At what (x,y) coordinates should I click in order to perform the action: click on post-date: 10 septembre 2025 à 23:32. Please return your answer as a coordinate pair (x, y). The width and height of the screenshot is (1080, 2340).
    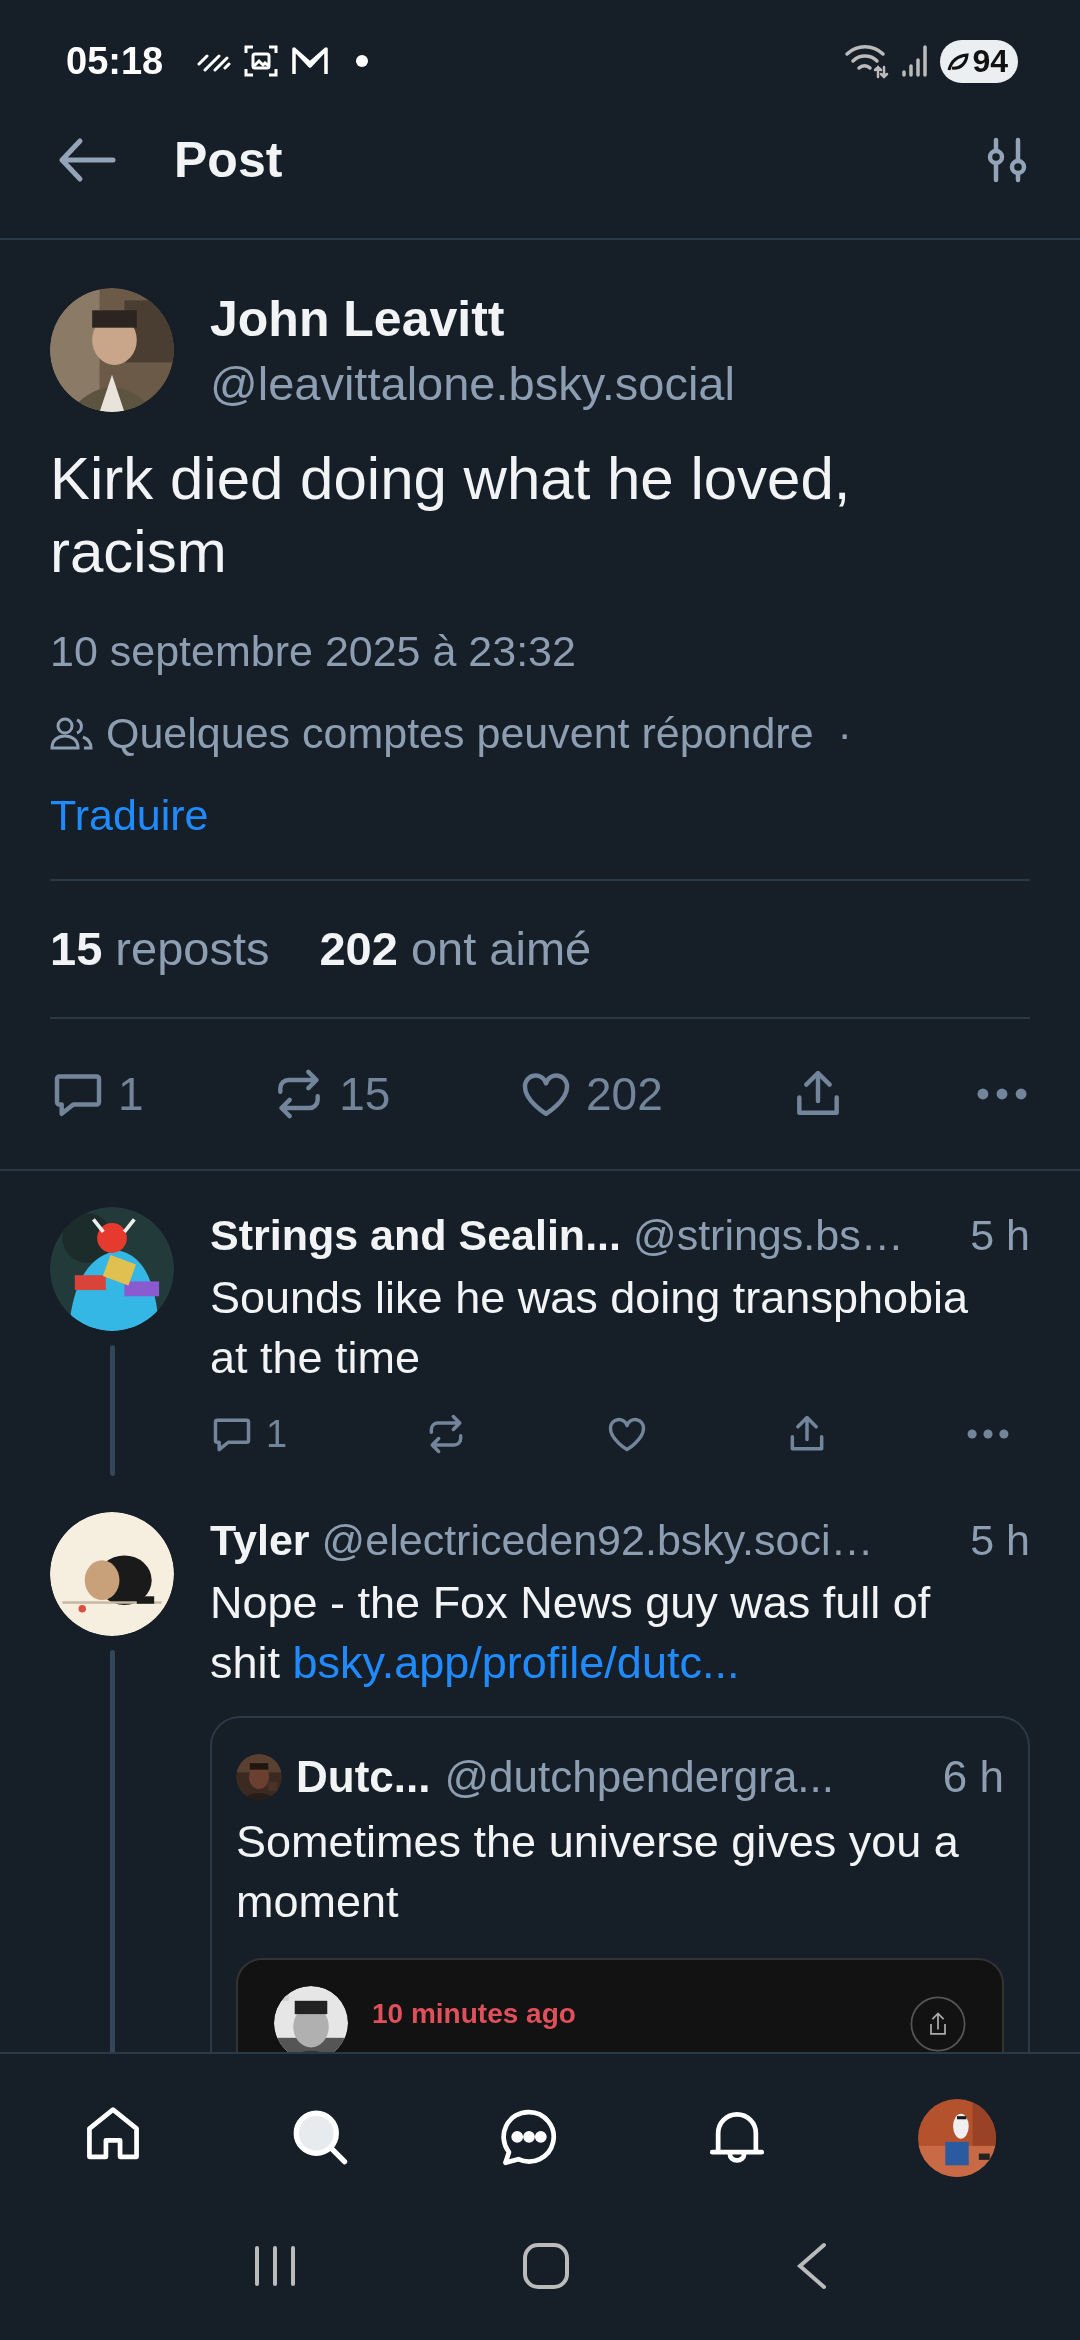
    Looking at the image, I should click on (313, 651).